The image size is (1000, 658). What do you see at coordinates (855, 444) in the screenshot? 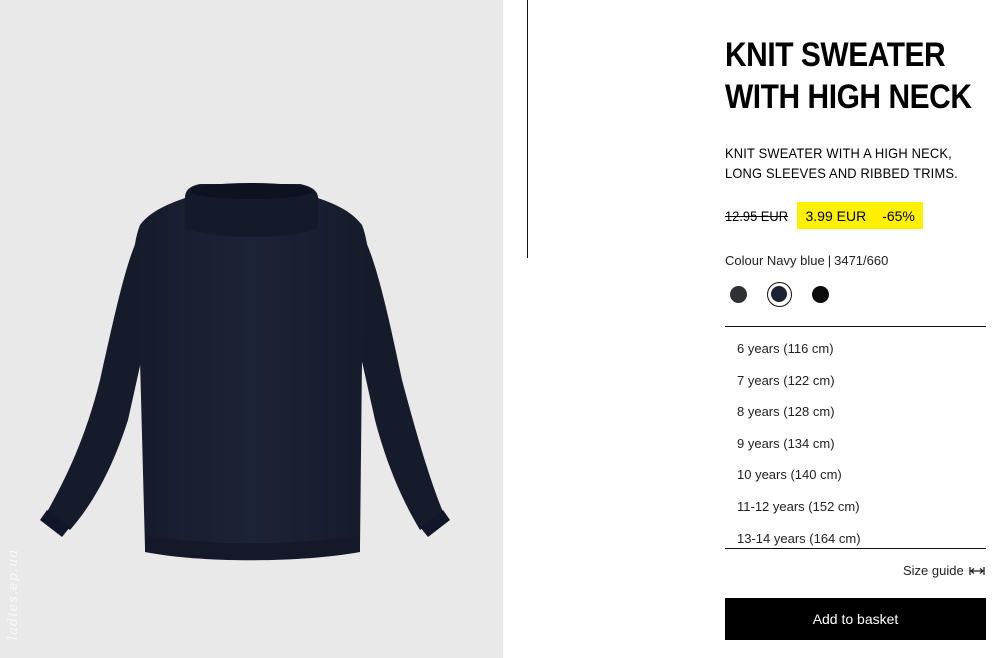
I see `size-option: 9 years (134 cm)` at bounding box center [855, 444].